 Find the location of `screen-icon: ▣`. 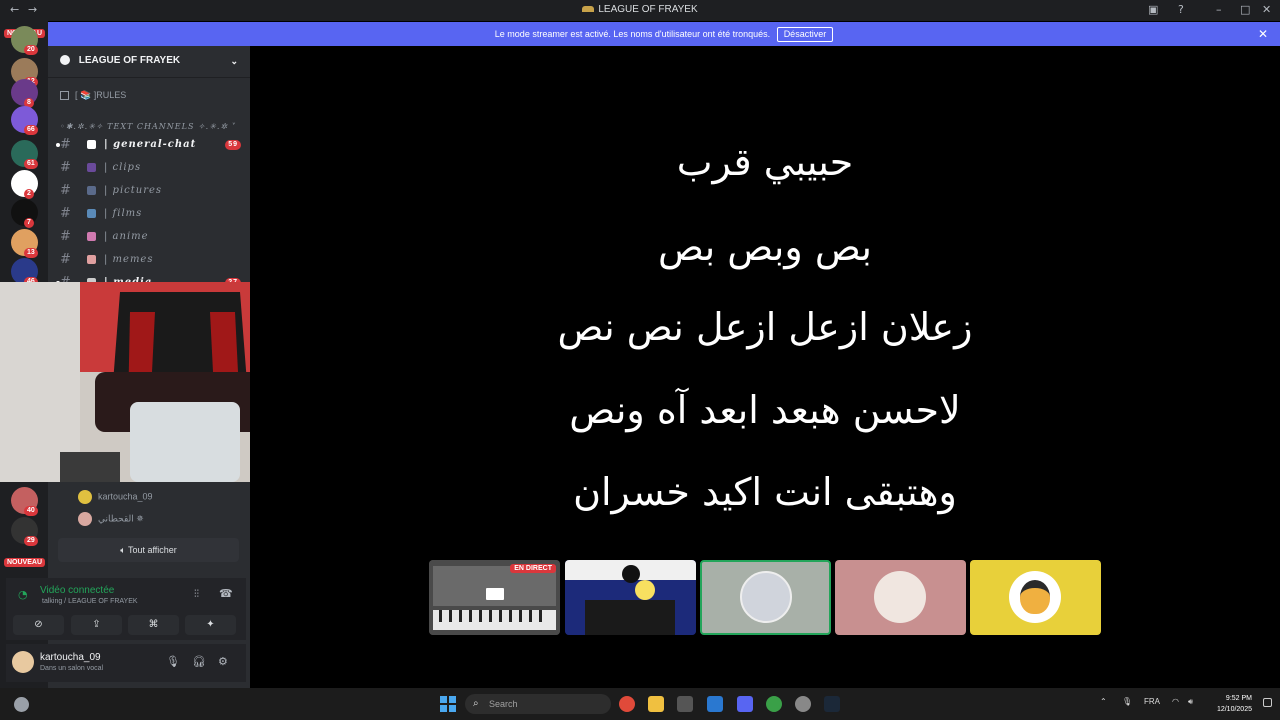

screen-icon: ▣ is located at coordinates (1153, 9).